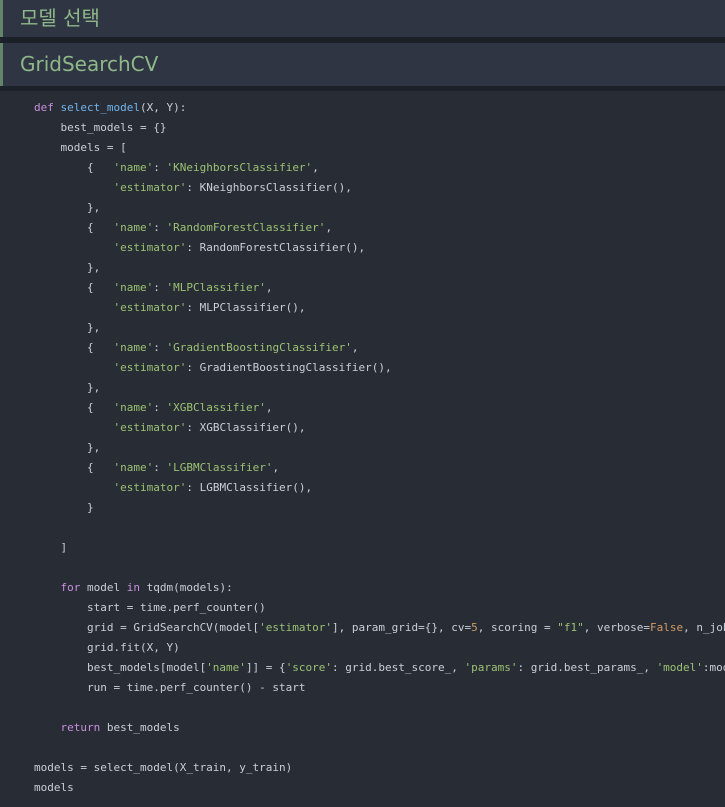 This screenshot has height=807, width=725. What do you see at coordinates (170, 687) in the screenshot?
I see `code-line: run = time.perf_counter() - start` at bounding box center [170, 687].